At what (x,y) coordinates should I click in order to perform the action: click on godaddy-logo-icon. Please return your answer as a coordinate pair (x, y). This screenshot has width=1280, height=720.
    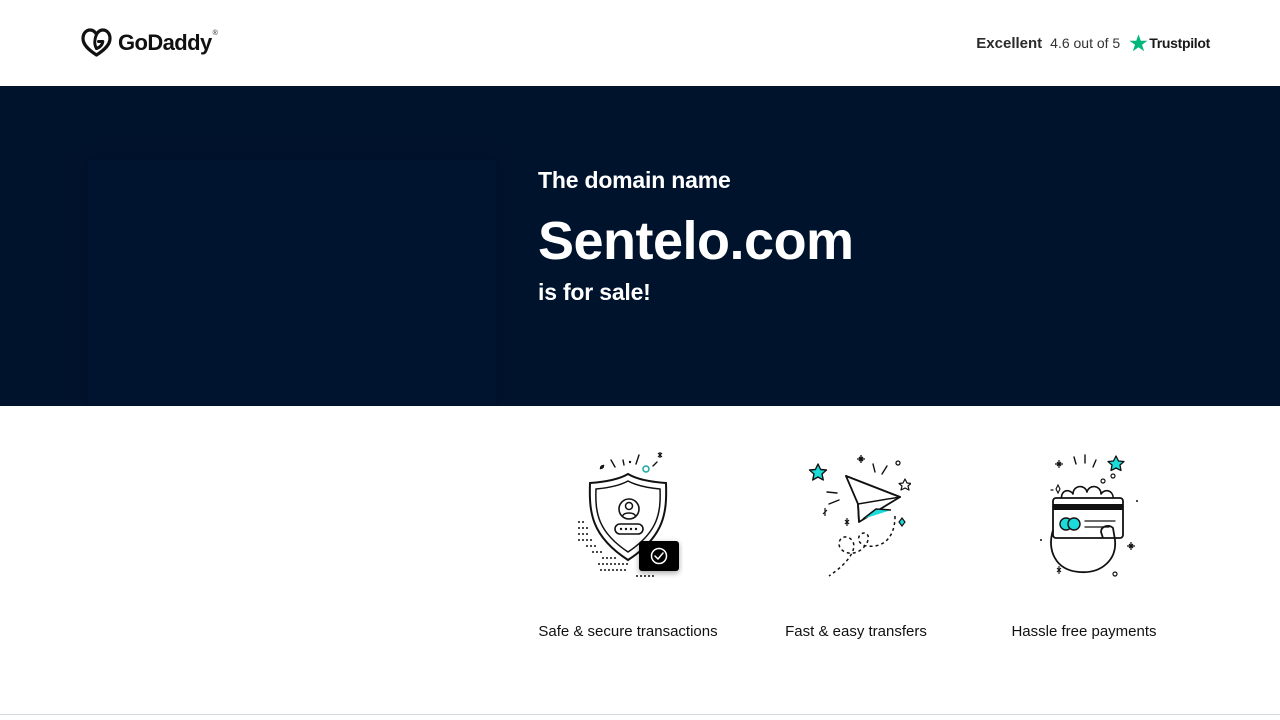
    Looking at the image, I should click on (96, 42).